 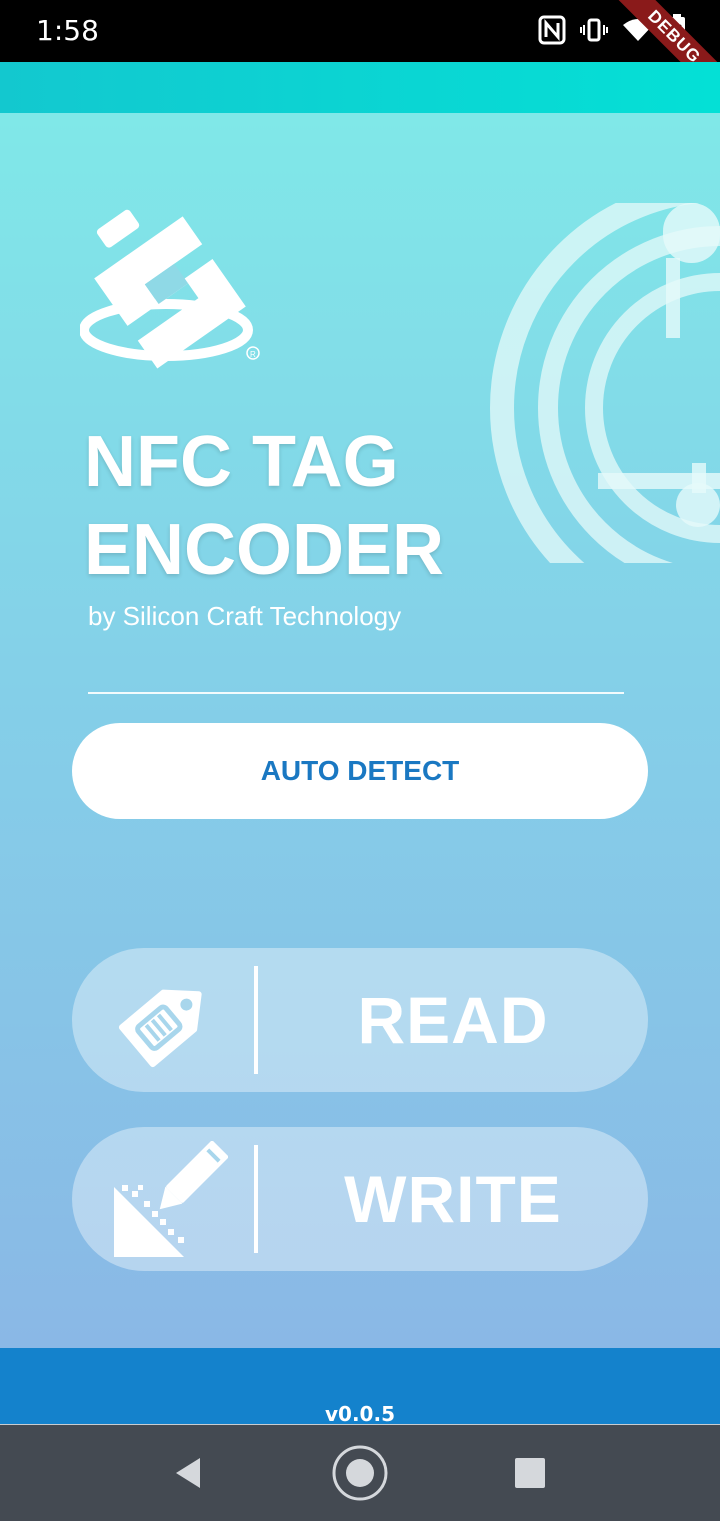 I want to click on read-label: READ, so click(x=453, y=1020).